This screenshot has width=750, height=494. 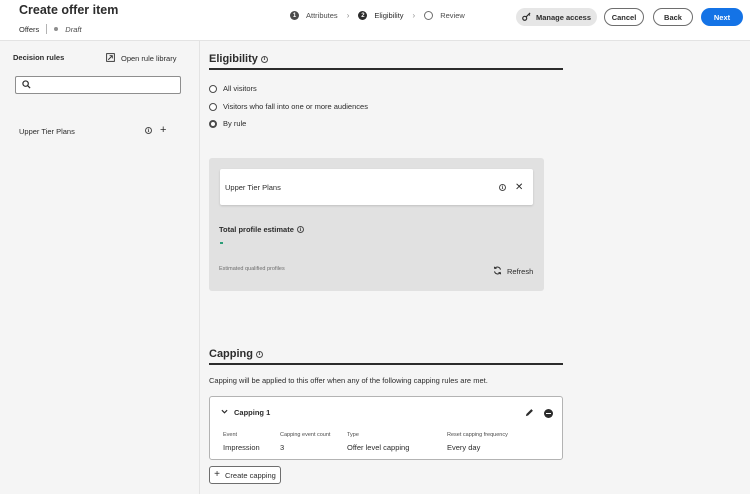 I want to click on total-profile-estimate: Total profile estimate, so click(x=261, y=229).